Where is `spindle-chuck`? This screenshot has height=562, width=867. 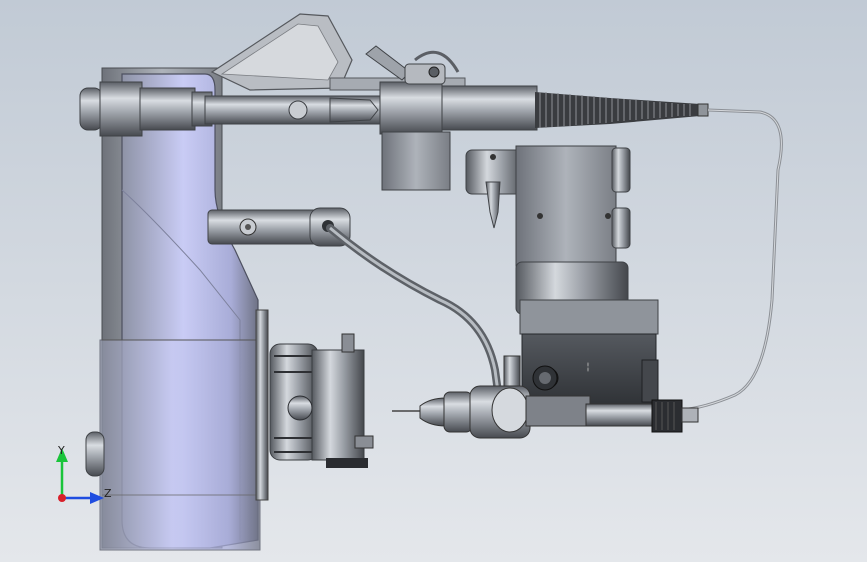
spindle-chuck is located at coordinates (321, 400).